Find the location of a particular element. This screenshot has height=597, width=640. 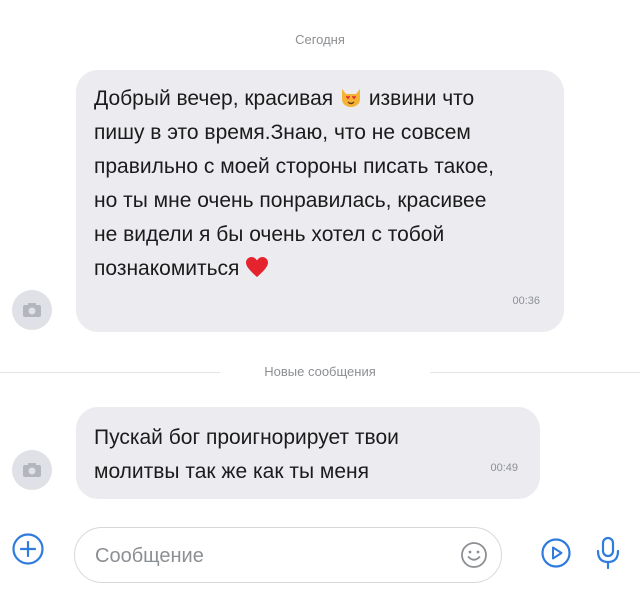

attach-button is located at coordinates (28, 549).